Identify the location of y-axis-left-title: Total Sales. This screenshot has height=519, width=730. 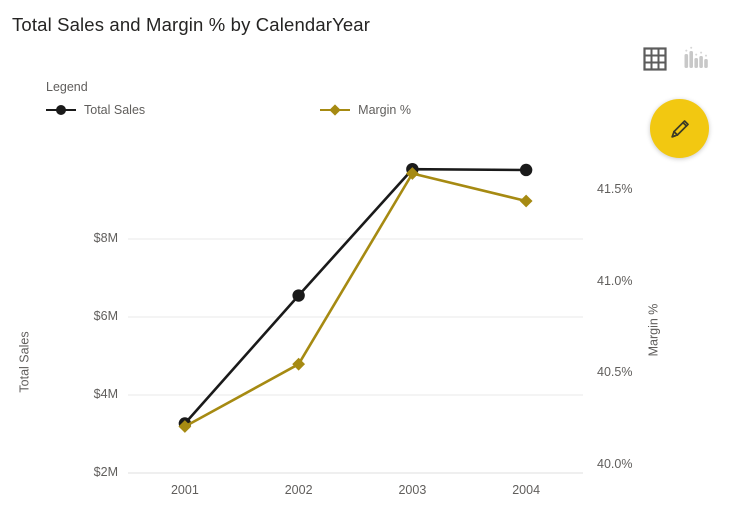
(24, 362).